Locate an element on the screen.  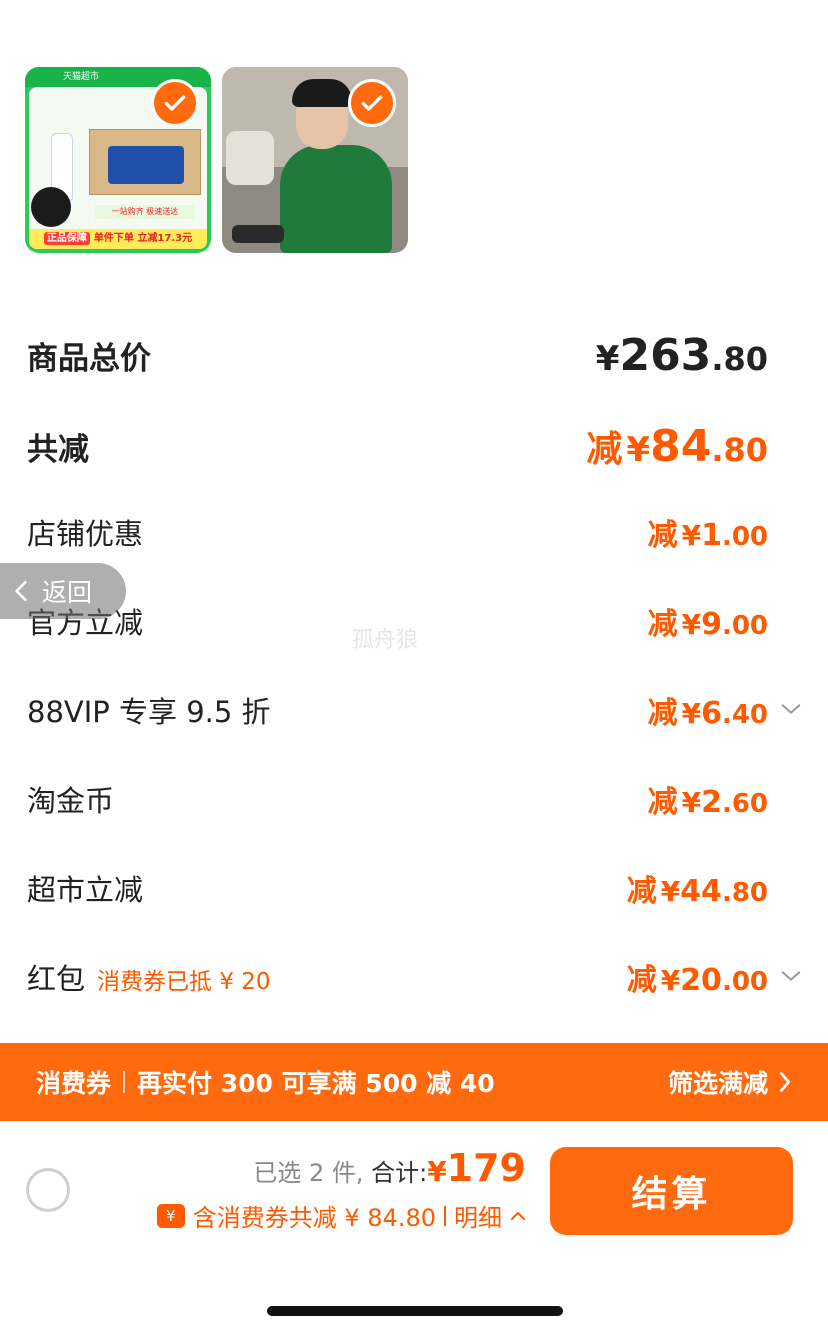
filter-discount-button: 筛选满减 is located at coordinates (730, 1082).